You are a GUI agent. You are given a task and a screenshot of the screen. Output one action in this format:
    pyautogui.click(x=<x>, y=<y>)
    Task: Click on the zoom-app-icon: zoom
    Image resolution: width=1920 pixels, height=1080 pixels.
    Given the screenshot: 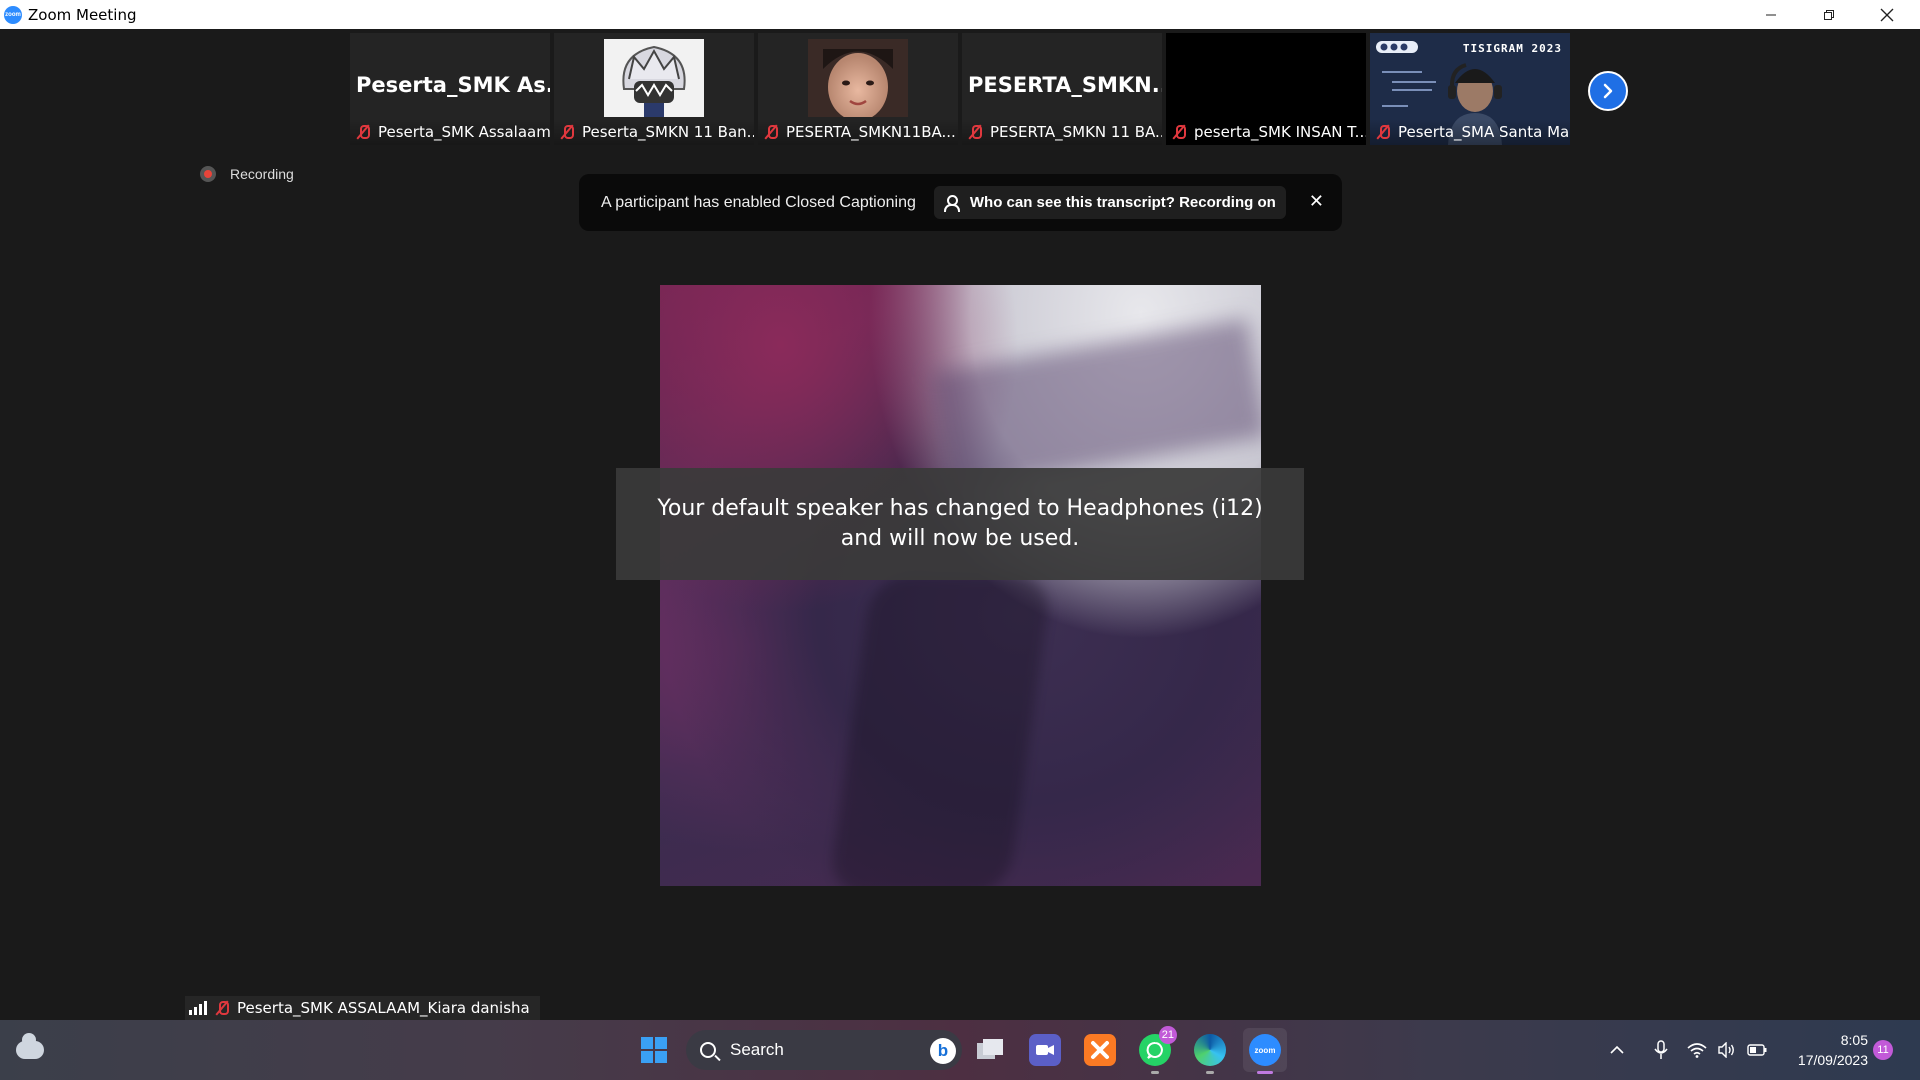 What is the action you would take?
    pyautogui.click(x=13, y=14)
    